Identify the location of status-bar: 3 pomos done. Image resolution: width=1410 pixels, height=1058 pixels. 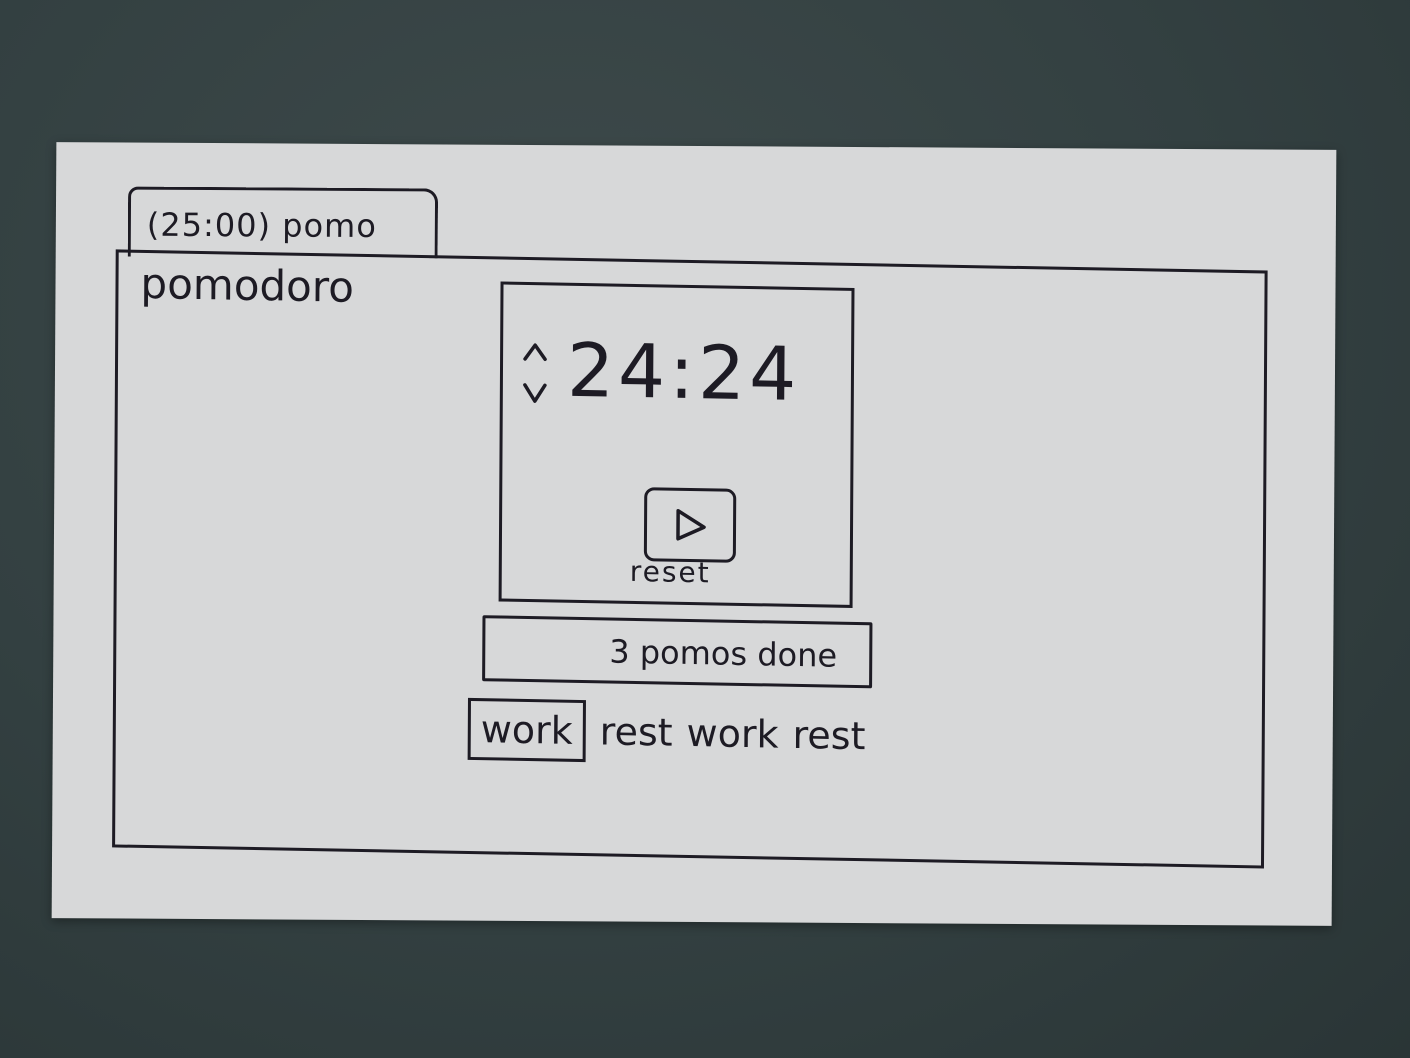
(677, 652).